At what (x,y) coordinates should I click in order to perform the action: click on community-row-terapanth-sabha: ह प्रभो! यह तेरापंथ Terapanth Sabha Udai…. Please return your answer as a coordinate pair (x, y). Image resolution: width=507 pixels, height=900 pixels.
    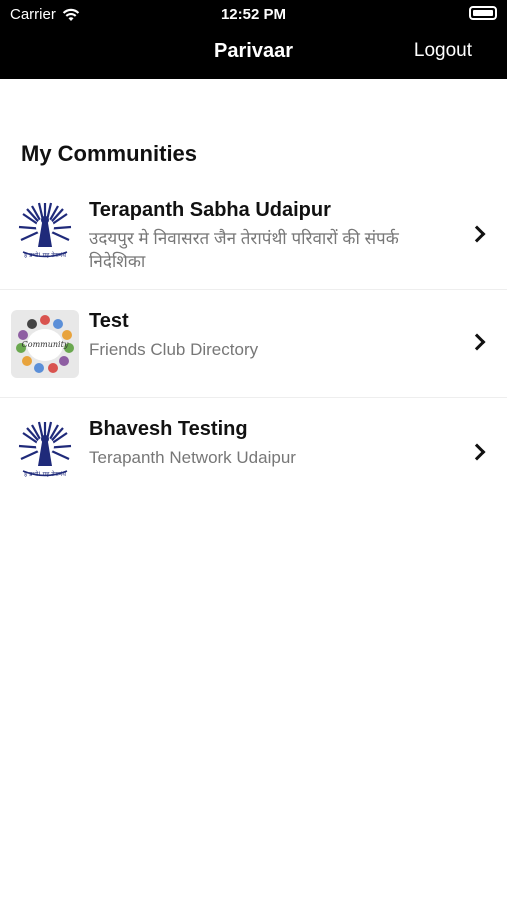
    Looking at the image, I should click on (253, 235).